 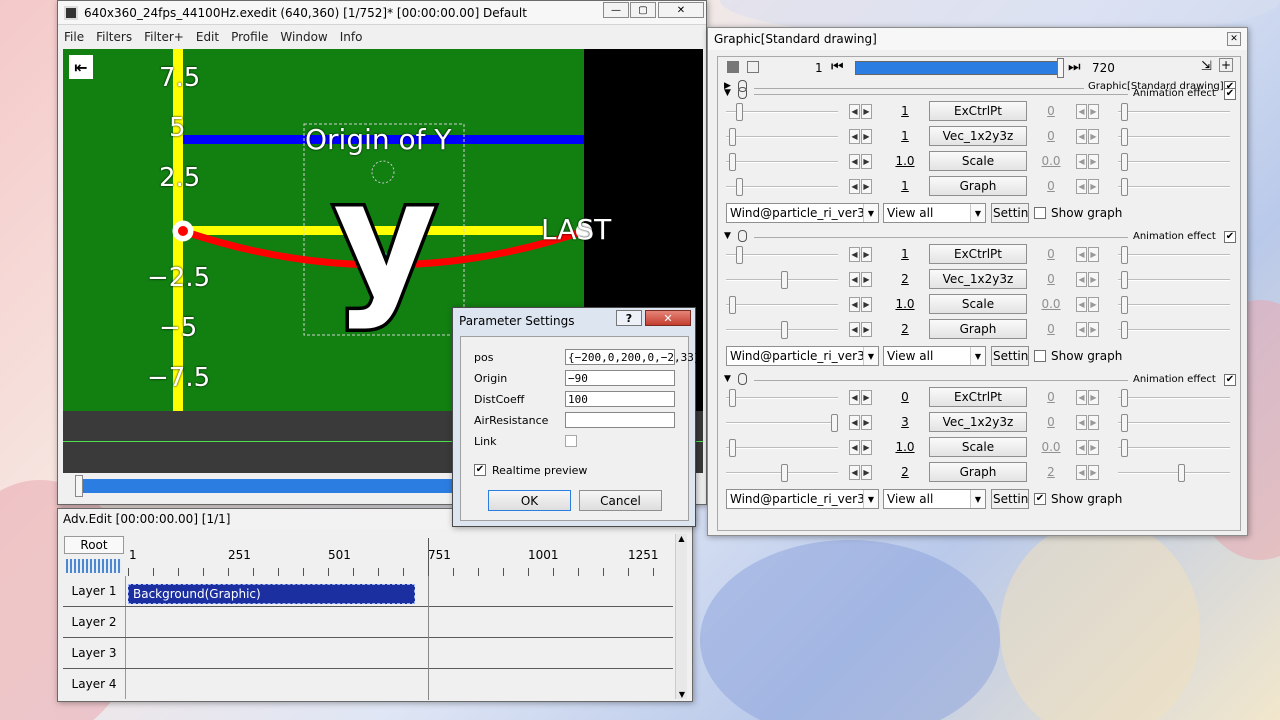 I want to click on distcoeff-field: 100, so click(x=620, y=399).